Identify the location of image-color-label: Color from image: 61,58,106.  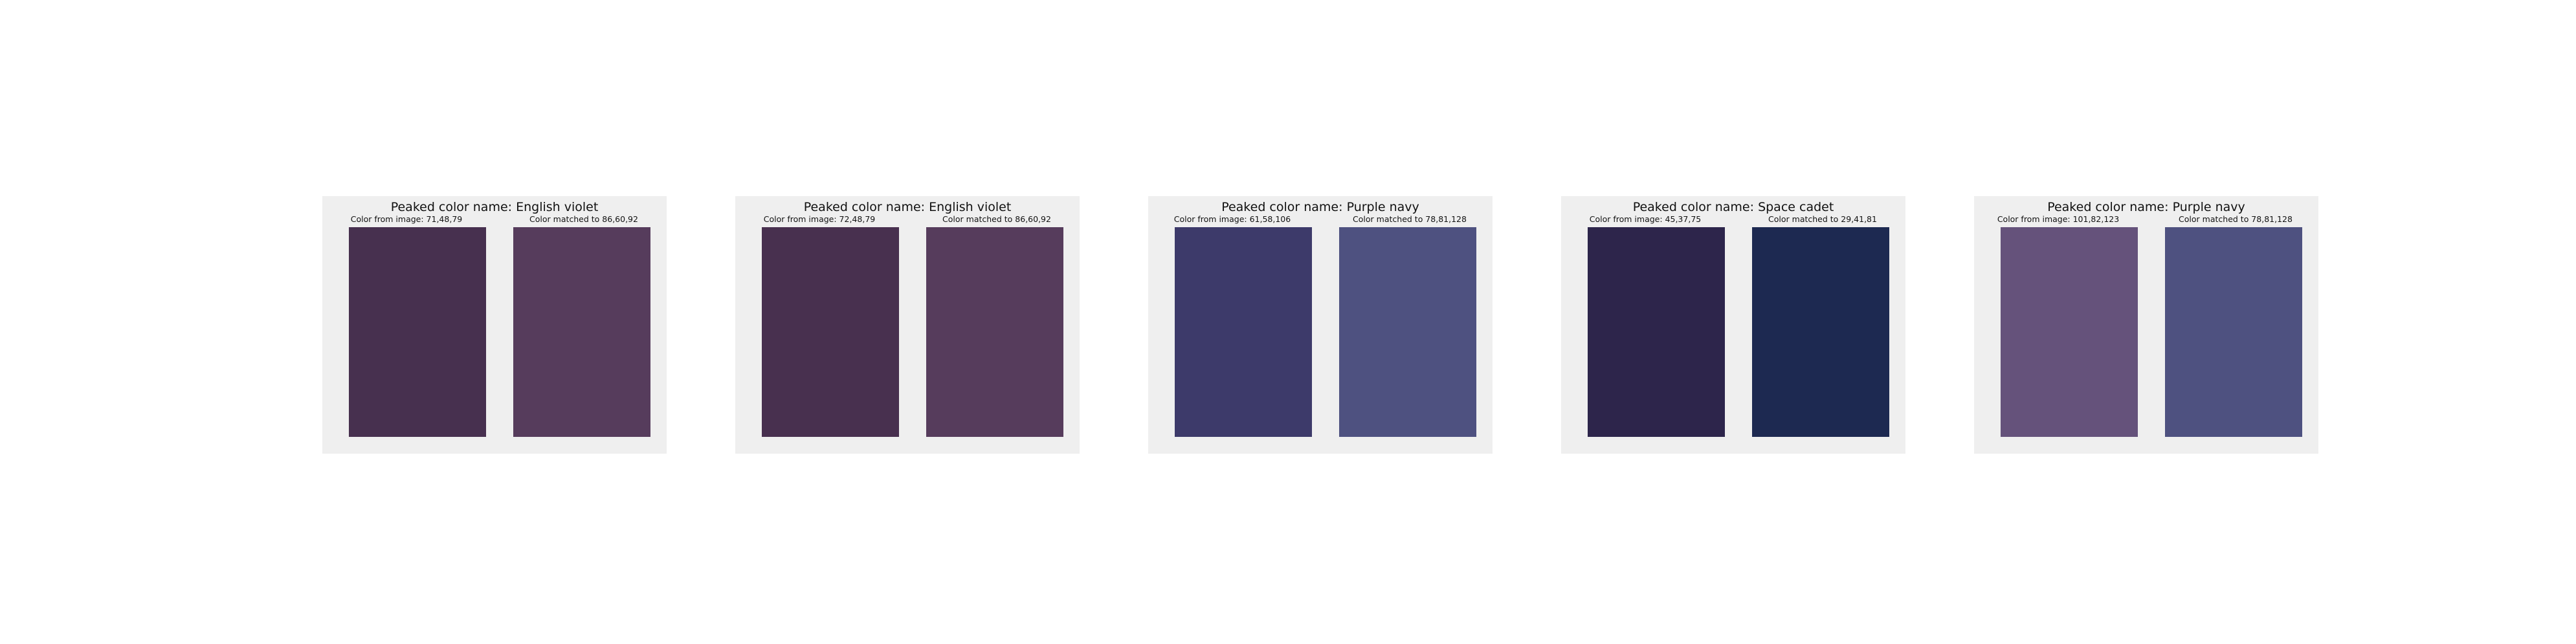
(1232, 219).